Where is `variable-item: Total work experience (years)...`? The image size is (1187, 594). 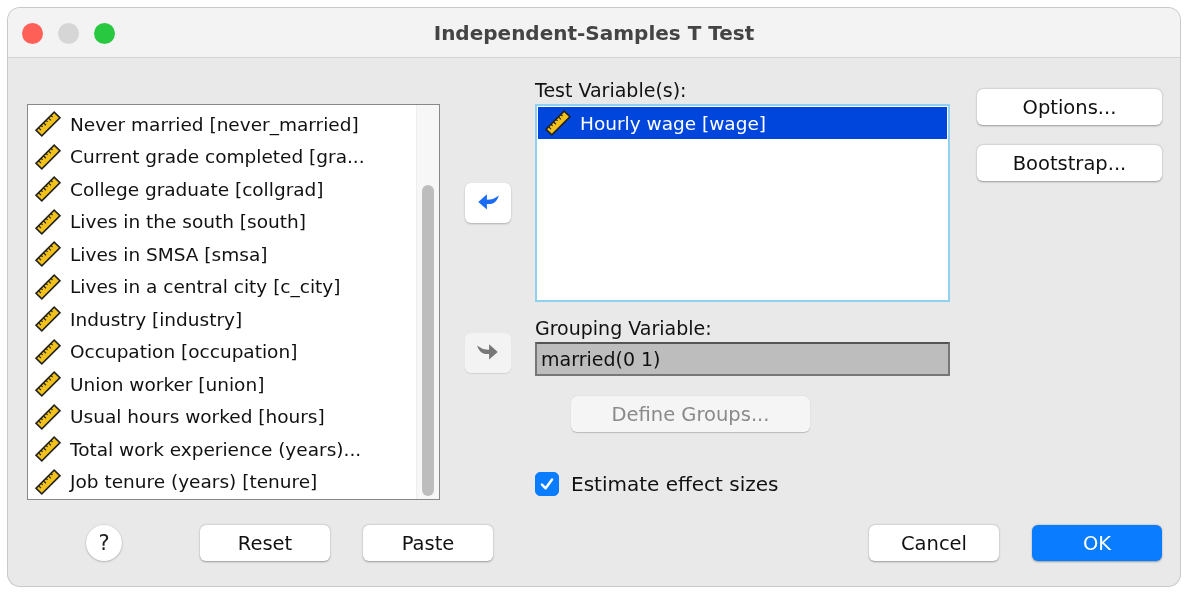 variable-item: Total work experience (years)... is located at coordinates (222, 449).